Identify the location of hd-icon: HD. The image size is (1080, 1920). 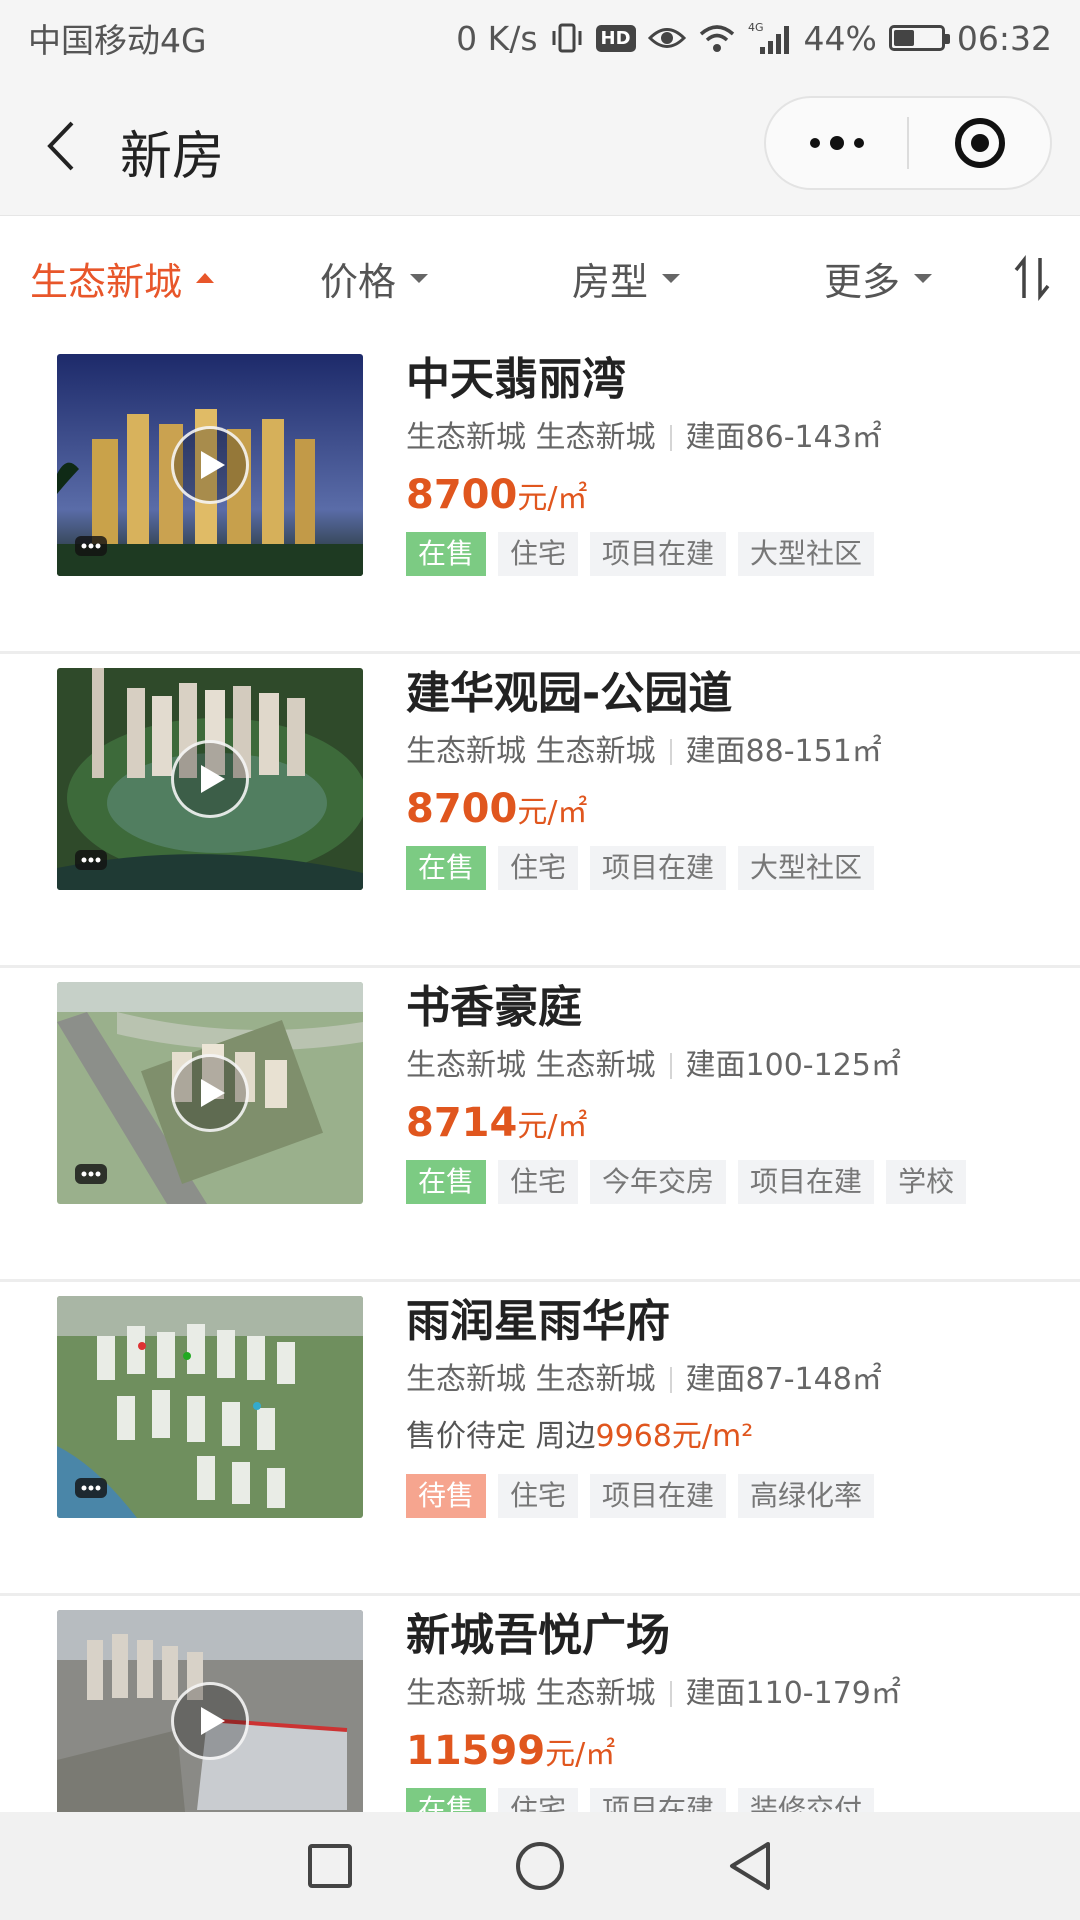
(615, 38).